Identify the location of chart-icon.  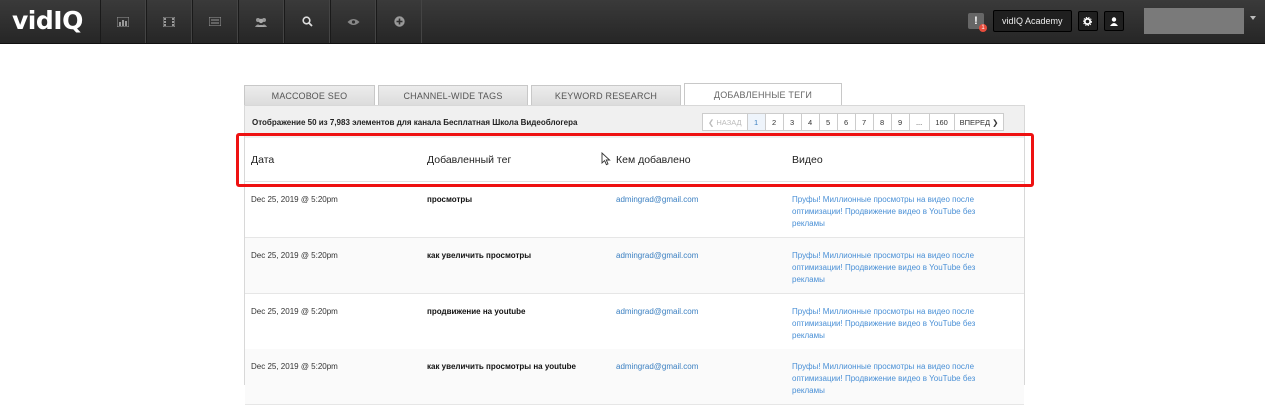
(123, 21).